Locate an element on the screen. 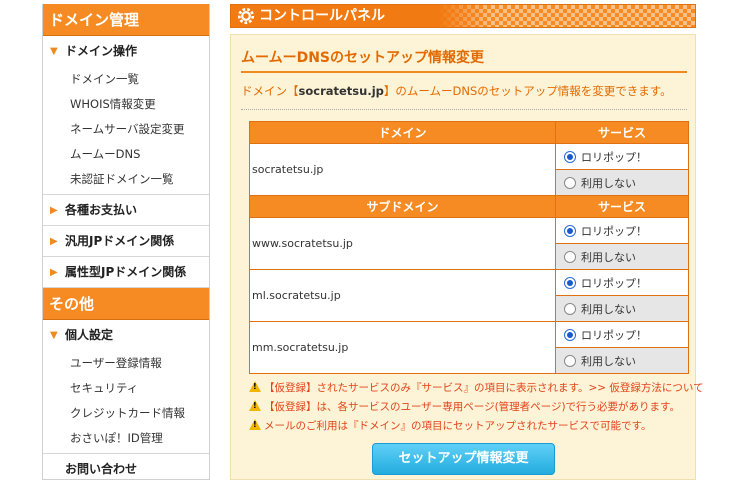 This screenshot has height=480, width=740. sidebar-category-label: 汎用JPドメイン関係 is located at coordinates (120, 241).